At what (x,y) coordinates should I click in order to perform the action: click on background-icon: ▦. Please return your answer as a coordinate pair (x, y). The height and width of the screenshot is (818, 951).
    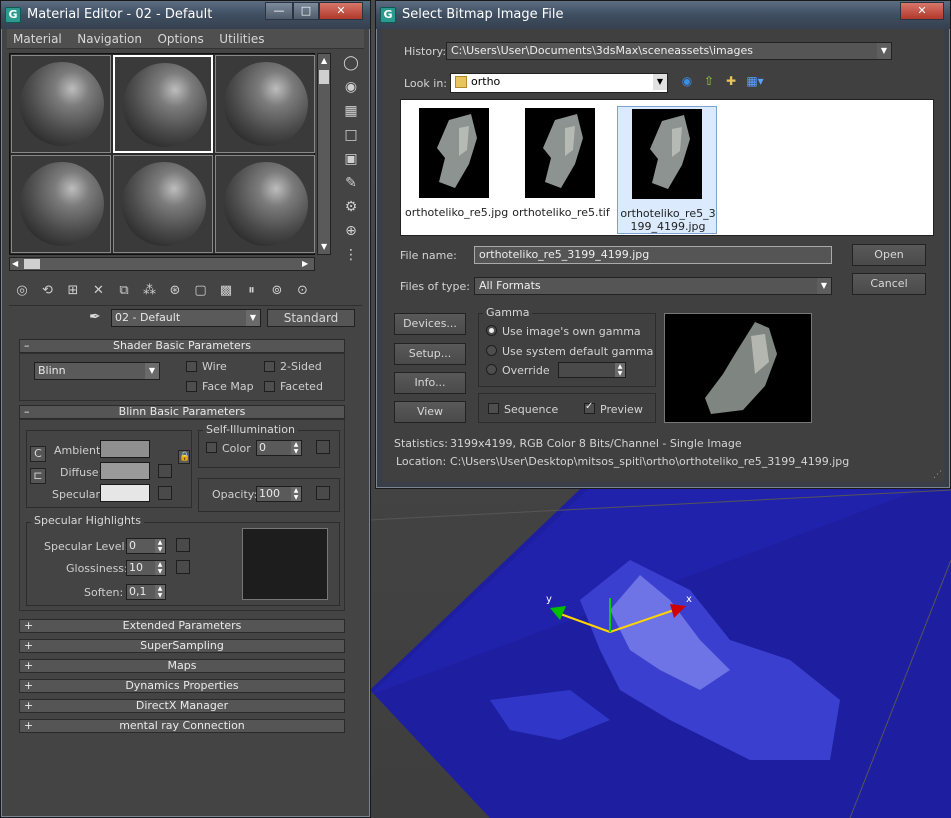
    Looking at the image, I should click on (351, 111).